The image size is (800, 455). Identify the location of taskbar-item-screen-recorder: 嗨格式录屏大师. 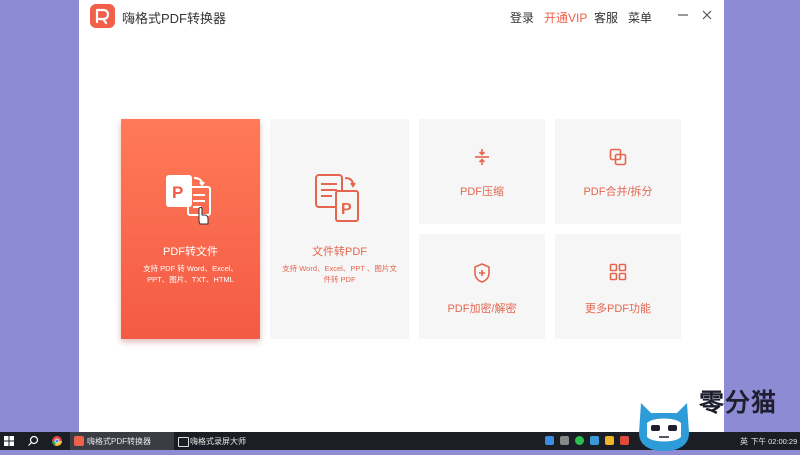
(226, 441).